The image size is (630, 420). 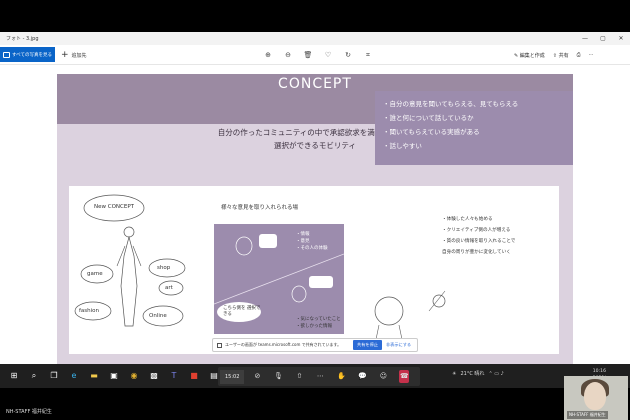 What do you see at coordinates (299, 376) in the screenshot?
I see `share-tray-icon: ⇧` at bounding box center [299, 376].